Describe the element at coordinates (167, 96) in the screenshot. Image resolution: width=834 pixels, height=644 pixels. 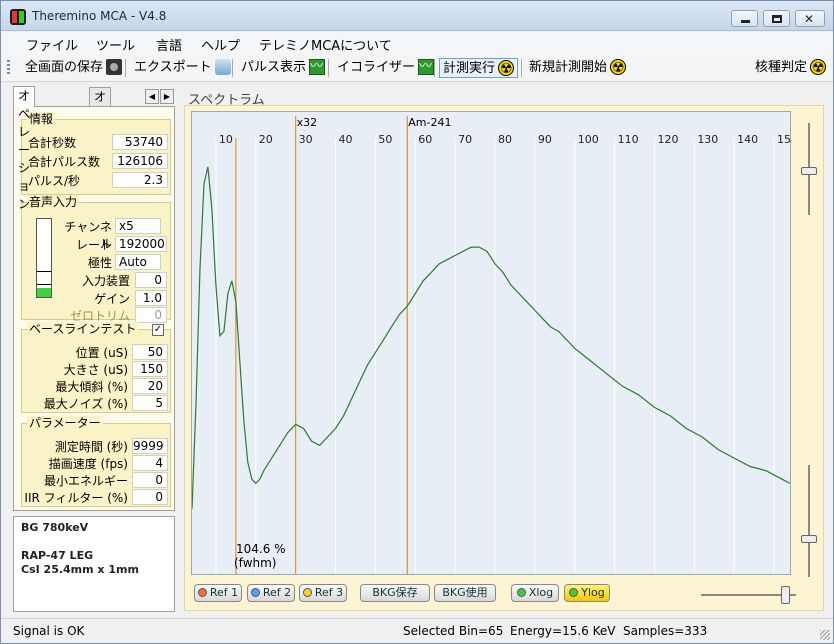
I see `tab-scroll-right-icon: ▶` at that location.